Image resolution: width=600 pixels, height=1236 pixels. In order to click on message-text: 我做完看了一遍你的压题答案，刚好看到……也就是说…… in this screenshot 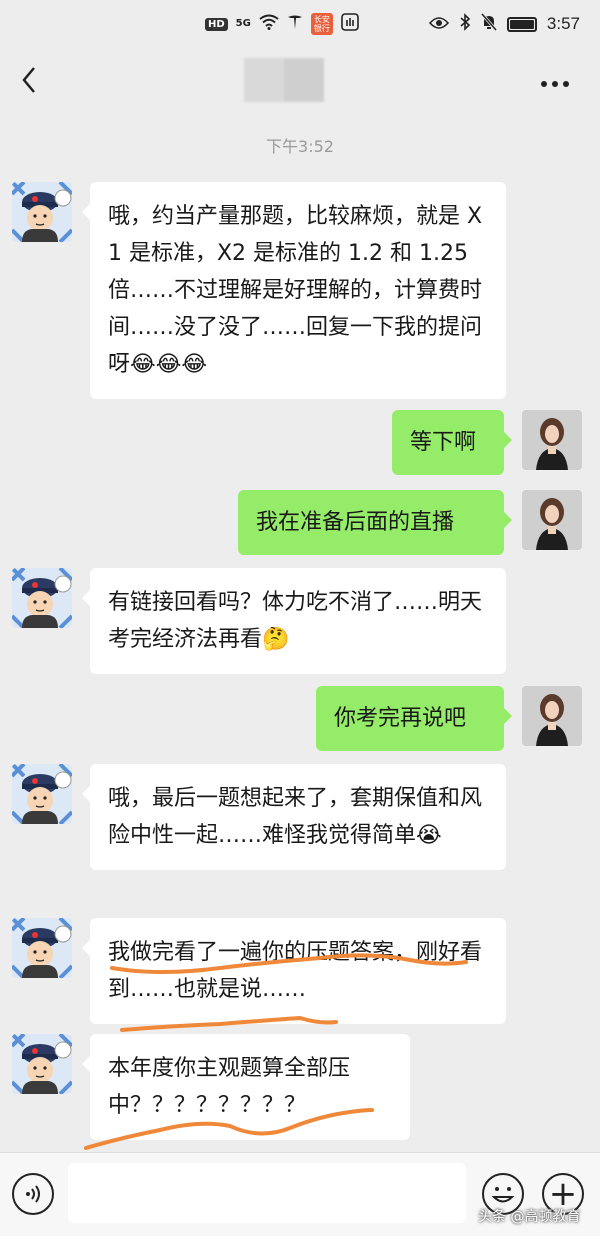, I will do `click(295, 971)`.